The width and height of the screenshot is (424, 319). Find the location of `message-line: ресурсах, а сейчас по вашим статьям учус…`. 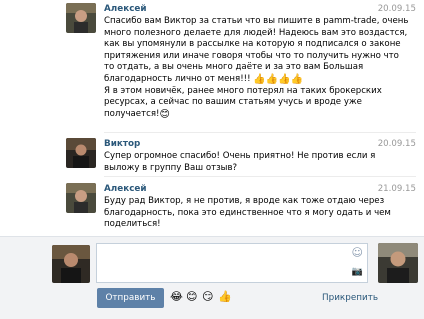

message-line: ресурсах, а сейчас по вашим статьям учус… is located at coordinates (233, 102).